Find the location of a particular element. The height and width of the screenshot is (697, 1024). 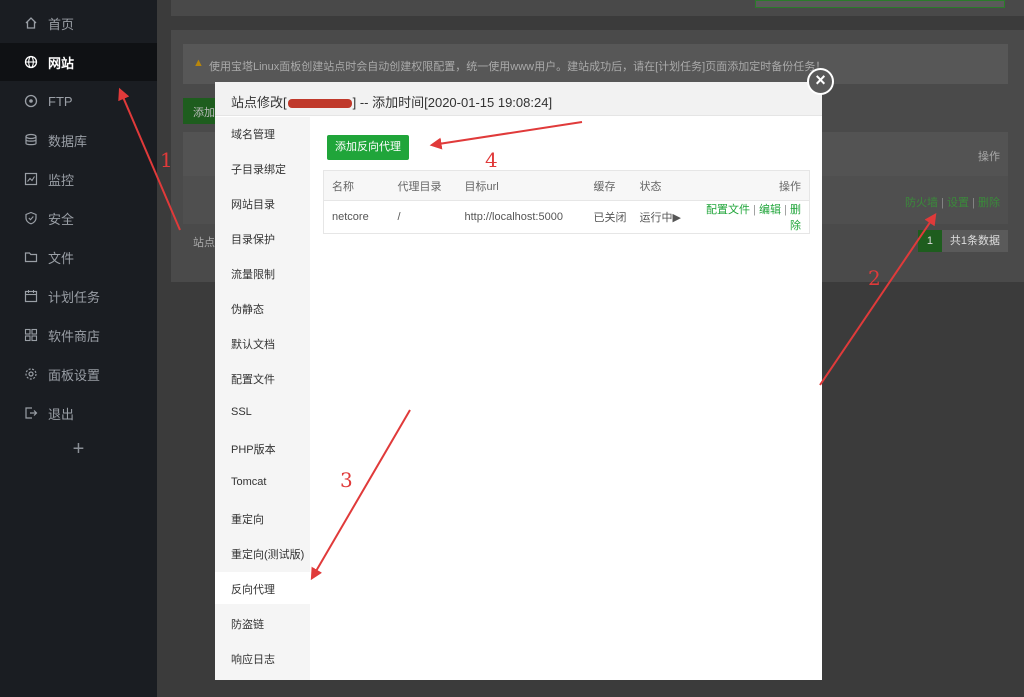

add-reverse-proxy-button: 添加反向代理 is located at coordinates (368, 147).